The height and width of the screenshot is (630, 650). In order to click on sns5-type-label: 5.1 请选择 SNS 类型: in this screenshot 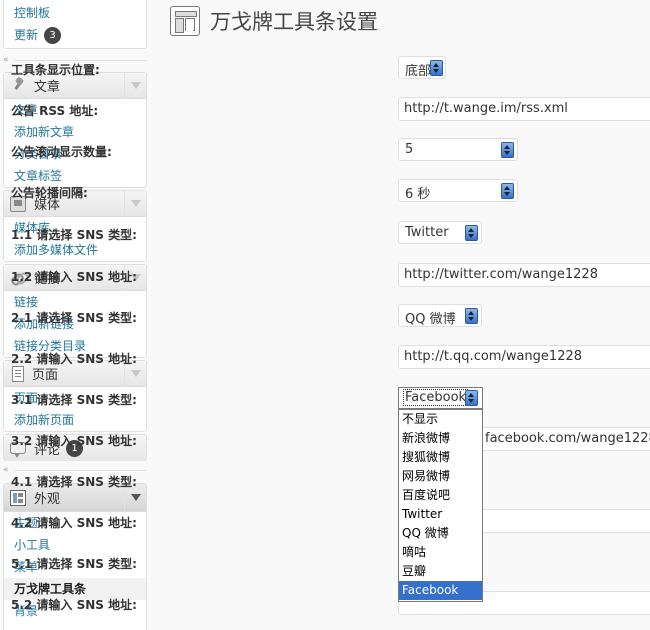, I will do `click(74, 564)`.